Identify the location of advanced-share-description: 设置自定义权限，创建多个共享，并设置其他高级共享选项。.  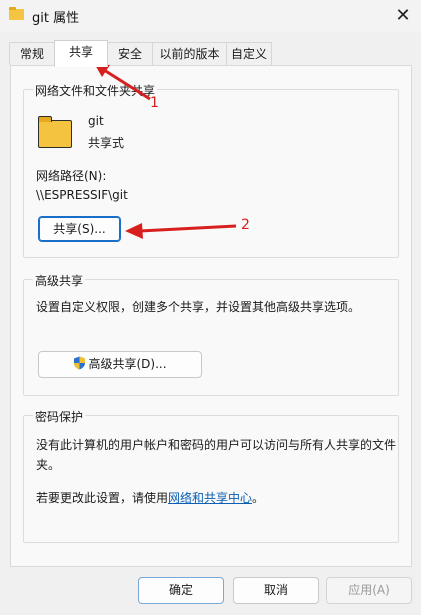
(198, 307).